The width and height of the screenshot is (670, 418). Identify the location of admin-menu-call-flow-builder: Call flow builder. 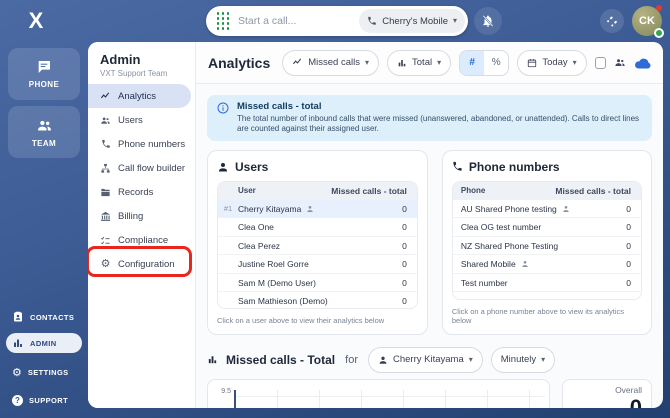
(139, 168).